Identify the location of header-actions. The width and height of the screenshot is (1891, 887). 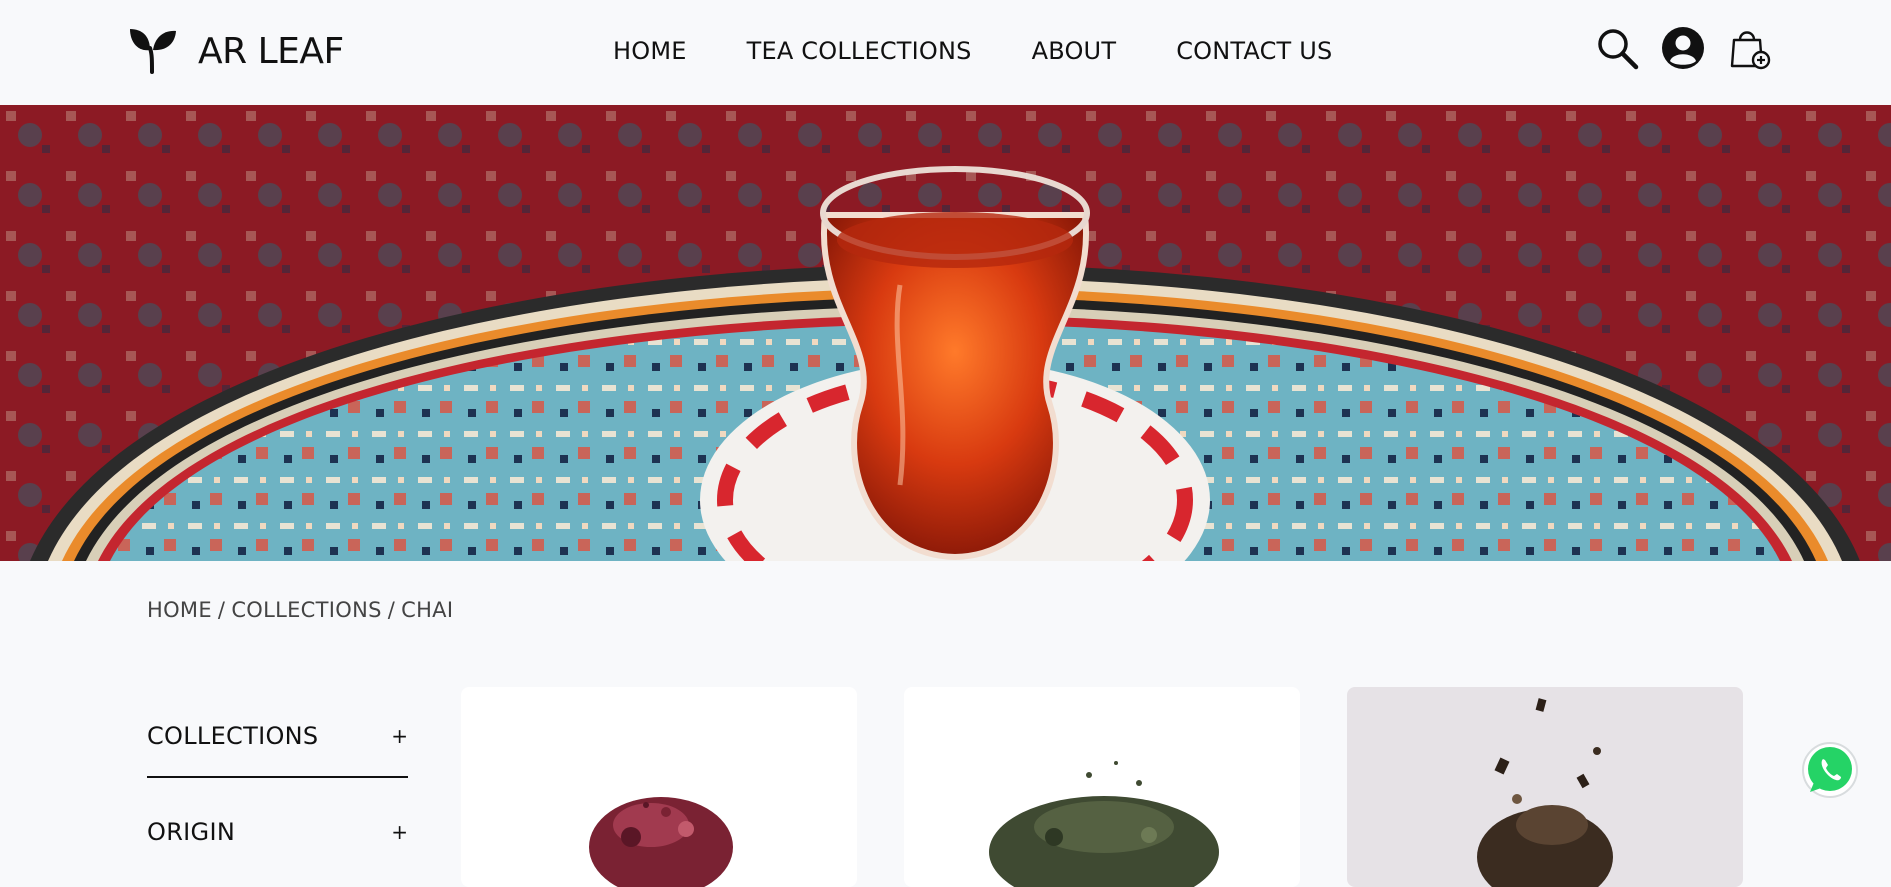
(1683, 48).